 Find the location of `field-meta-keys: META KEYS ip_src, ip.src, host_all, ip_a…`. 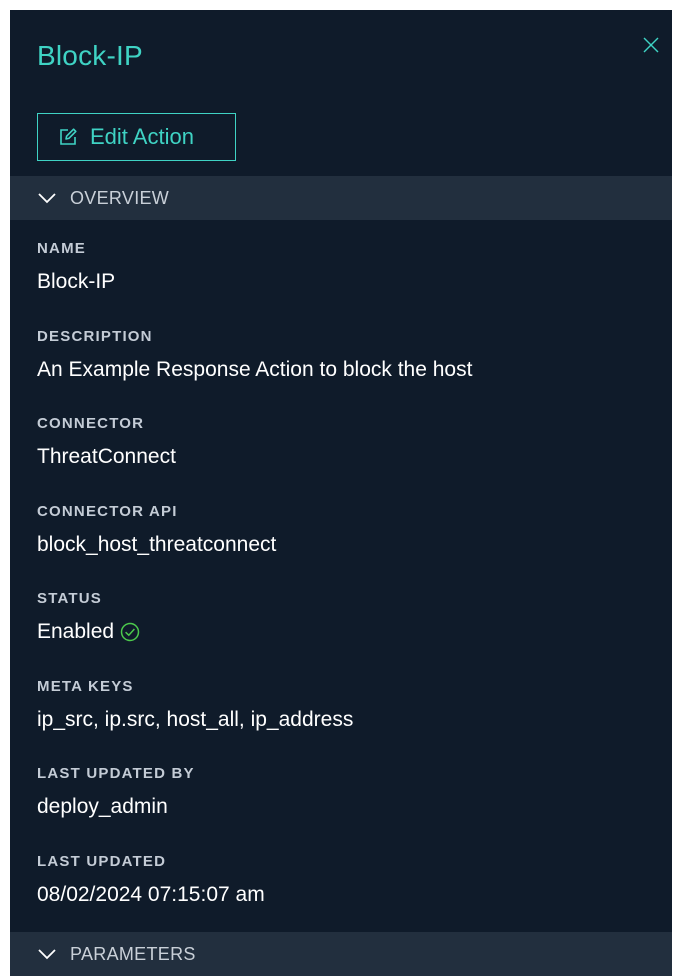

field-meta-keys: META KEYS ip_src, ip.src, host_all, ip_a… is located at coordinates (347, 720).